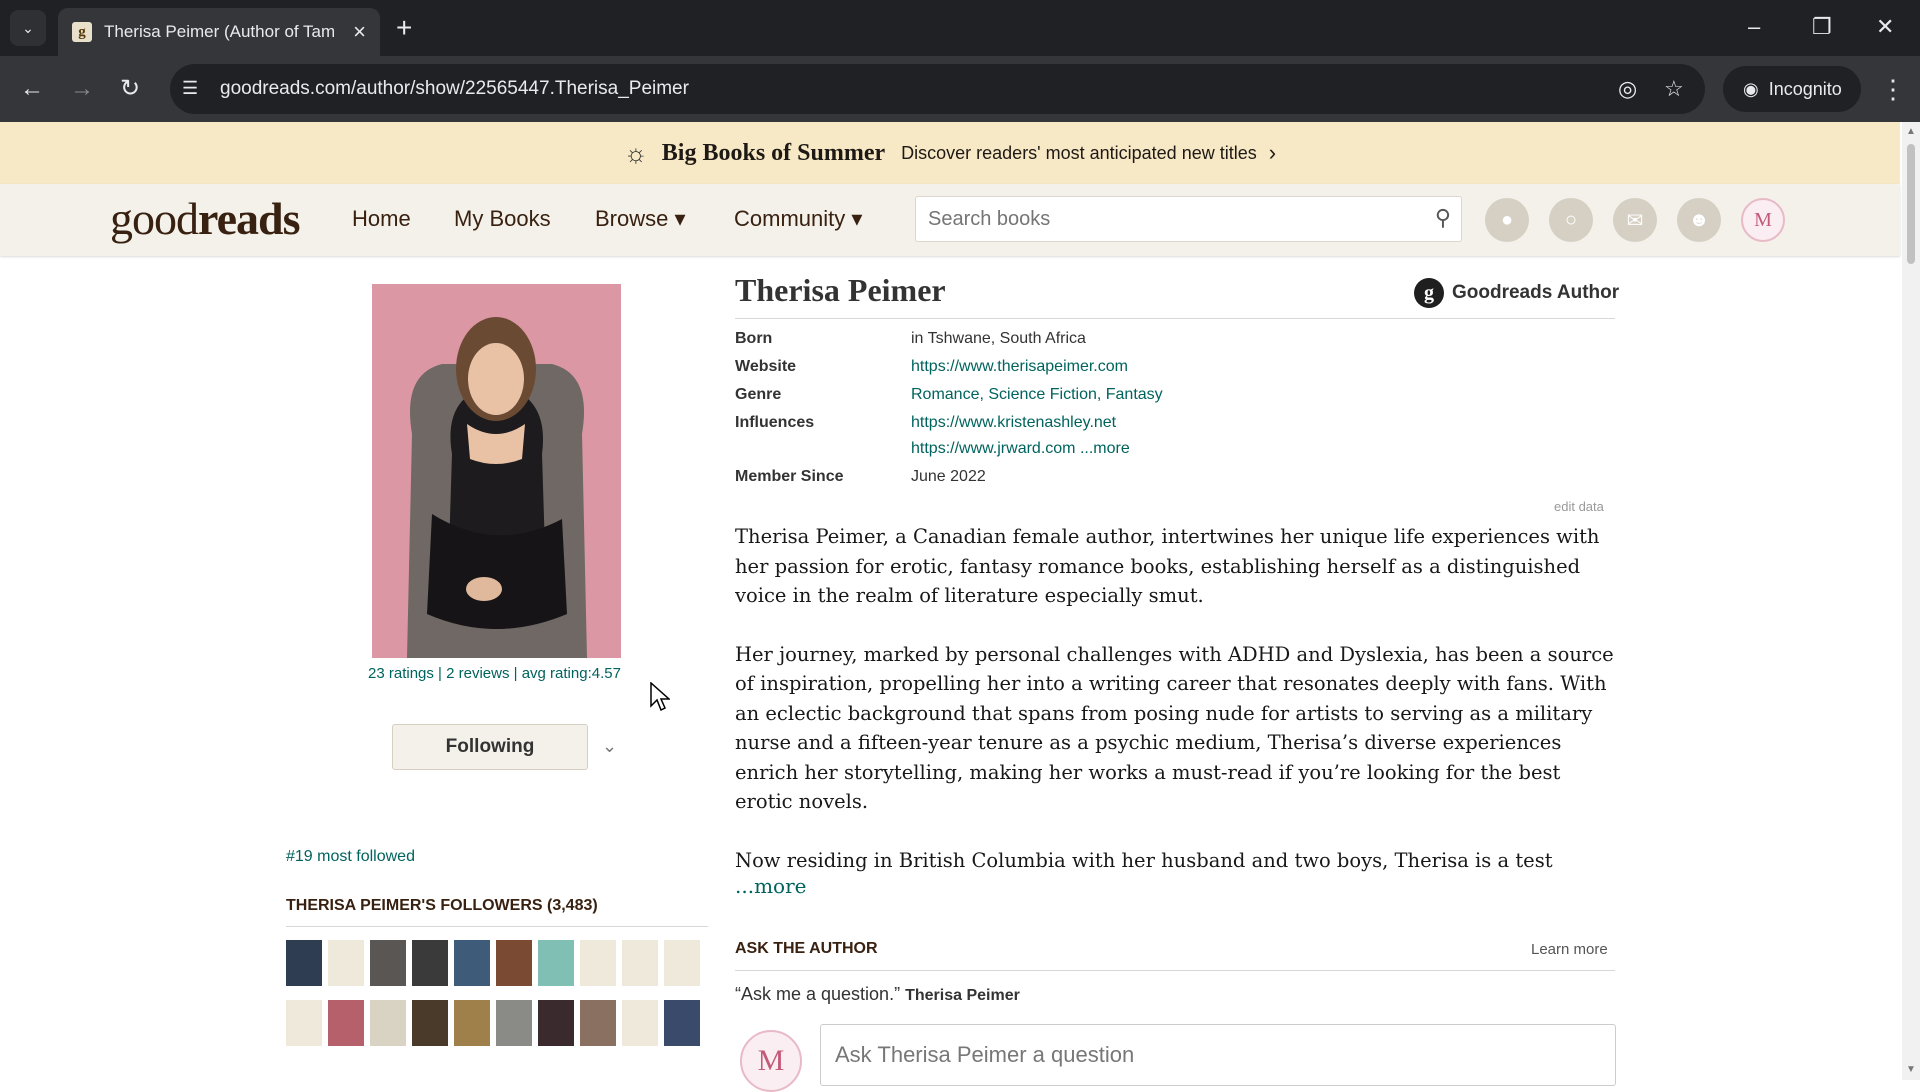  Describe the element at coordinates (609, 746) in the screenshot. I see `chevron-down-icon: ⌄` at that location.